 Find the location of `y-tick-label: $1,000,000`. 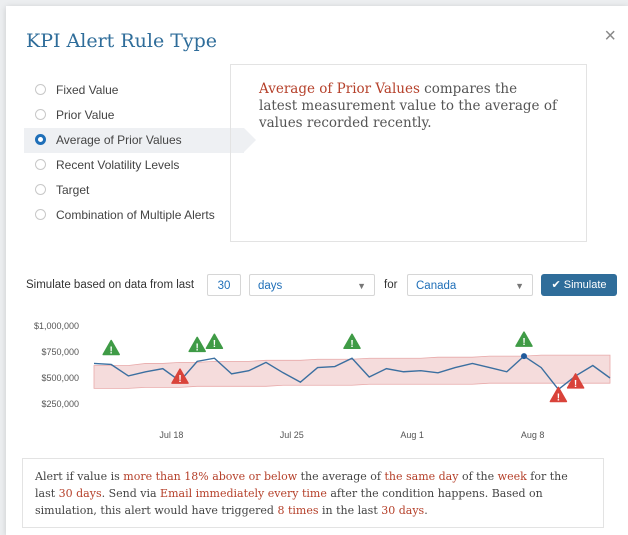

y-tick-label: $1,000,000 is located at coordinates (56, 326).